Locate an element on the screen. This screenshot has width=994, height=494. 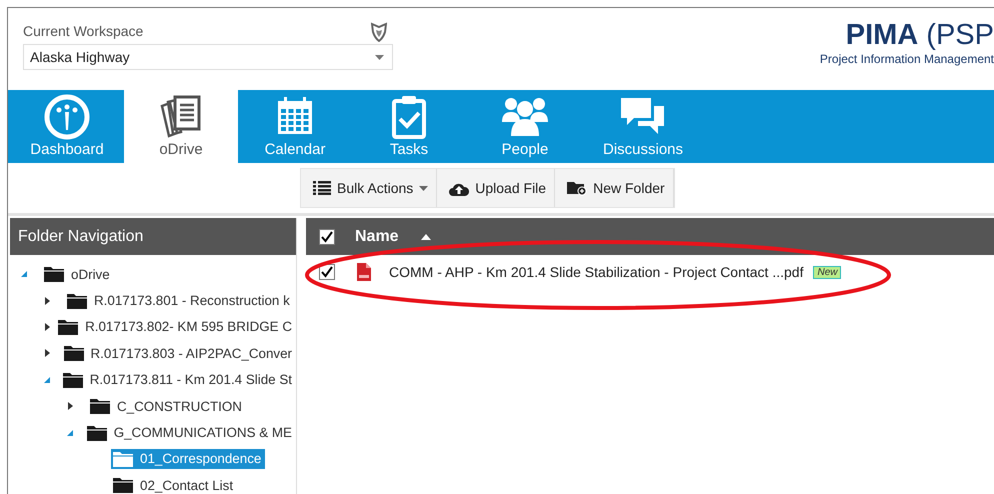
brand-subtitle: Project Information Management is located at coordinates (907, 59).